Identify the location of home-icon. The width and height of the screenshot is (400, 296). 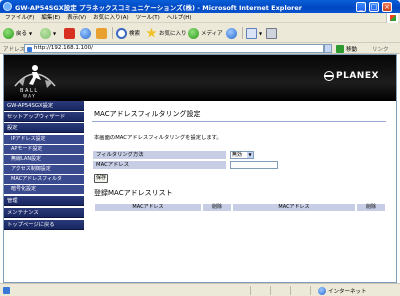
(101, 33).